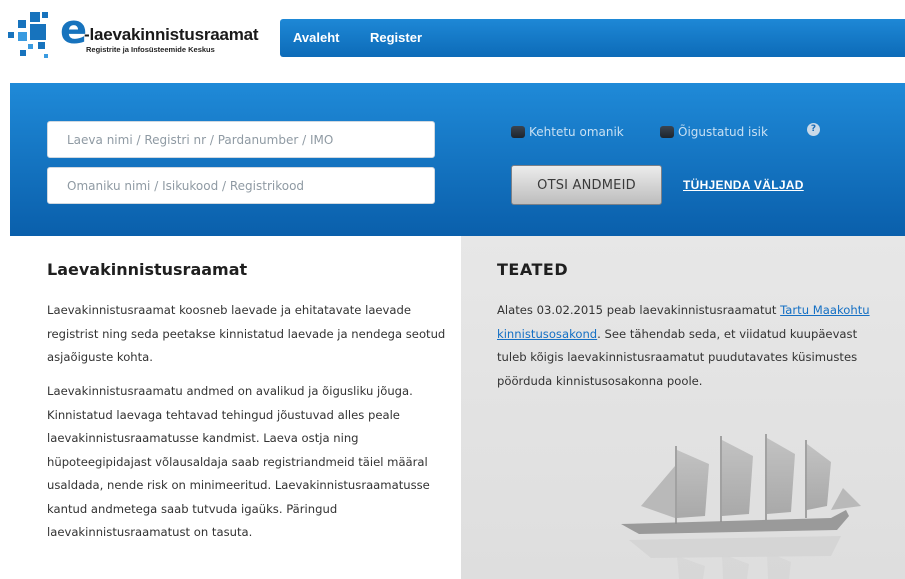  What do you see at coordinates (592, 38) in the screenshot?
I see `main-navbar: Avaleht Register` at bounding box center [592, 38].